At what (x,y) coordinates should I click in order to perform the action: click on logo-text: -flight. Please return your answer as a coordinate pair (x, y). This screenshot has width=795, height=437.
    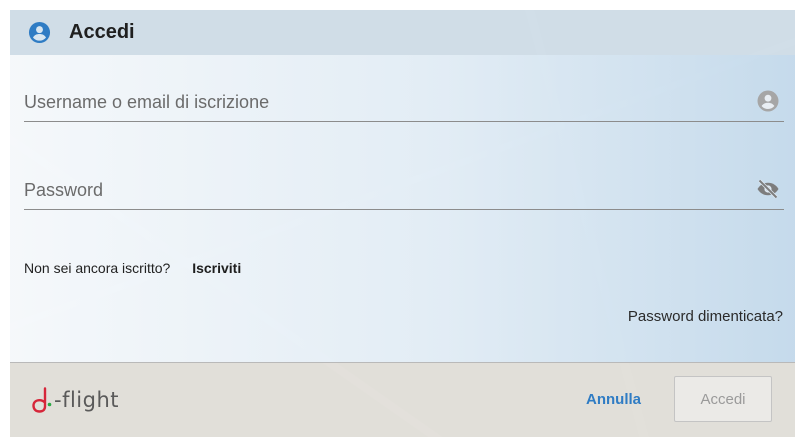
    Looking at the image, I should click on (87, 400).